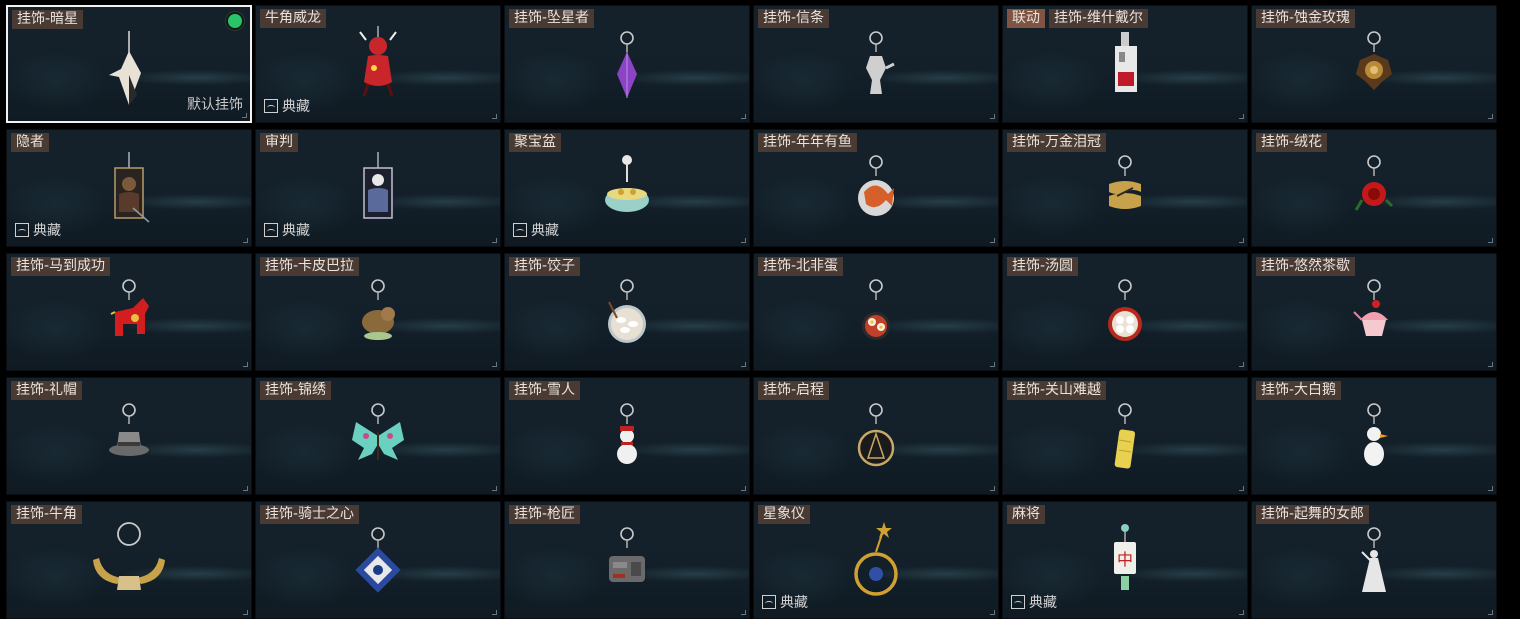 The image size is (1520, 619). What do you see at coordinates (378, 312) in the screenshot?
I see `charm-card: 挂饰-卡皮巴拉` at bounding box center [378, 312].